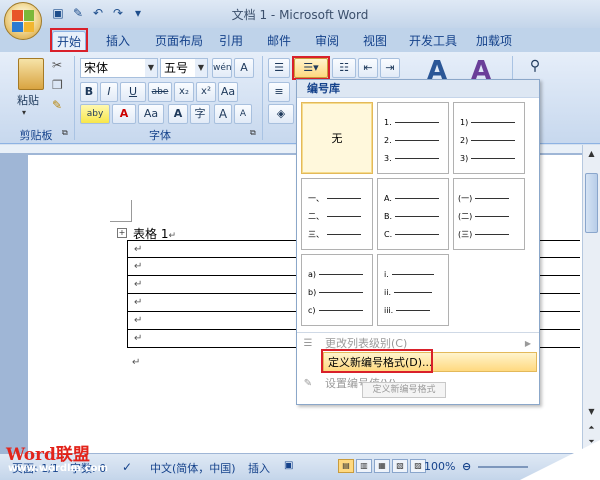 This screenshot has height=480, width=600. I want to click on web-layout-icon: ▦, so click(382, 466).